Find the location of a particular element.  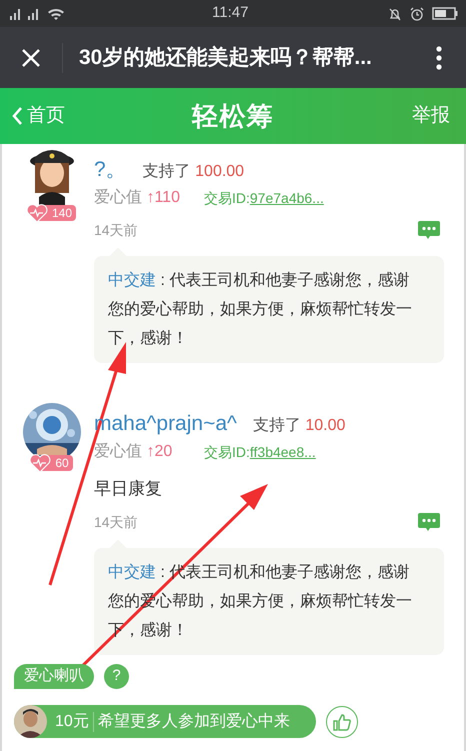

support-amount: 支持了 100.00 is located at coordinates (193, 172).